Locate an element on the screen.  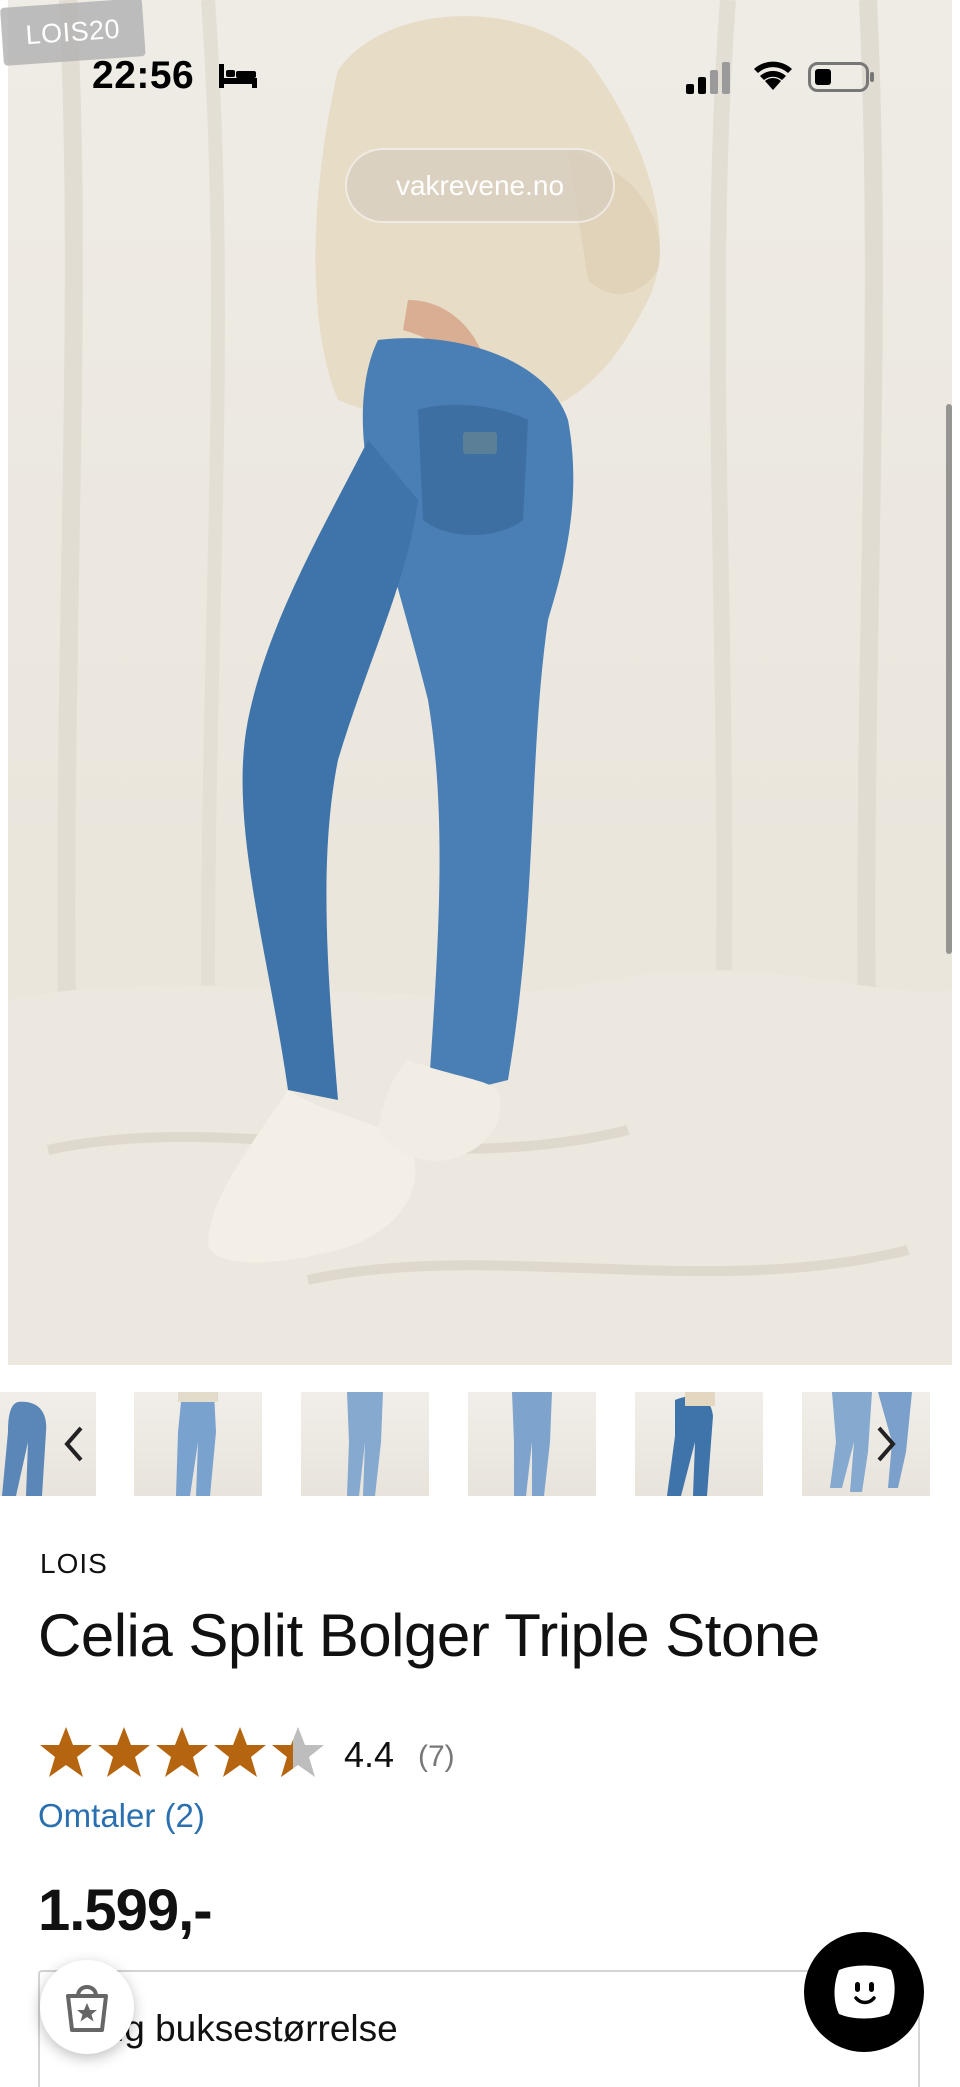
shopping-bag-star-icon is located at coordinates (87, 2008).